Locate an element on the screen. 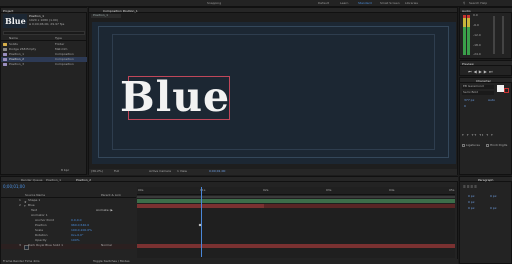  allcaps-button: TT is located at coordinates (475, 135).